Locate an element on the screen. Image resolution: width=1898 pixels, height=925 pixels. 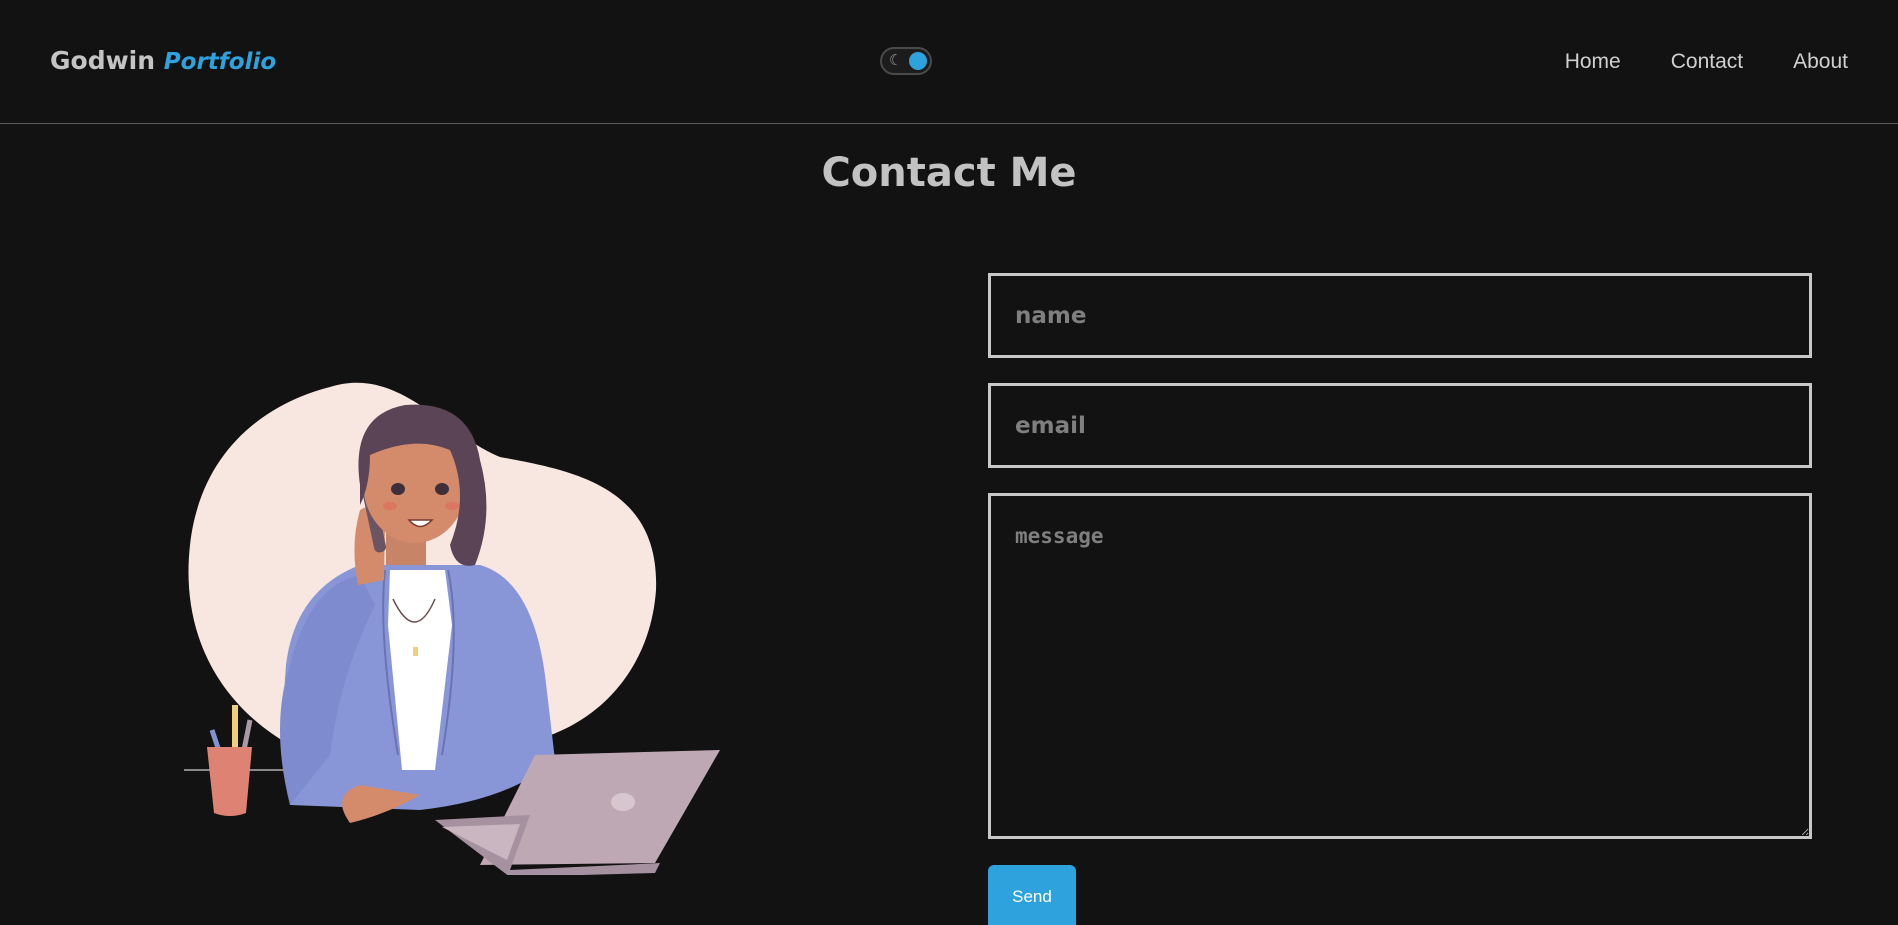
toggle-knob is located at coordinates (918, 61).